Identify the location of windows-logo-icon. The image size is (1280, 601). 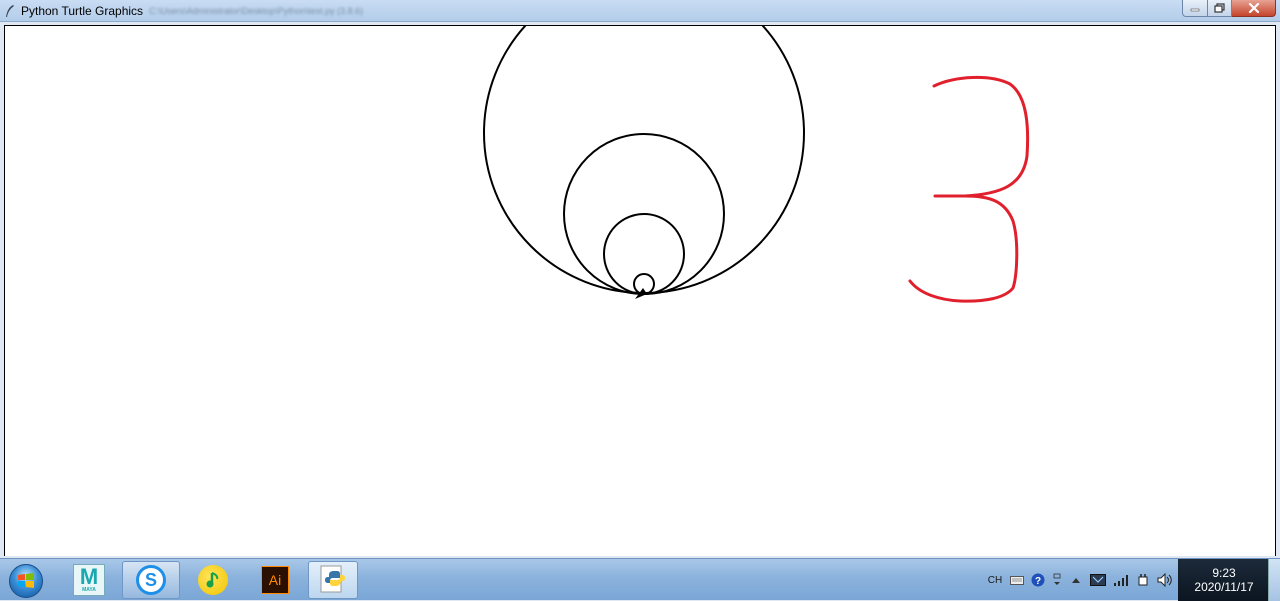
(26, 581).